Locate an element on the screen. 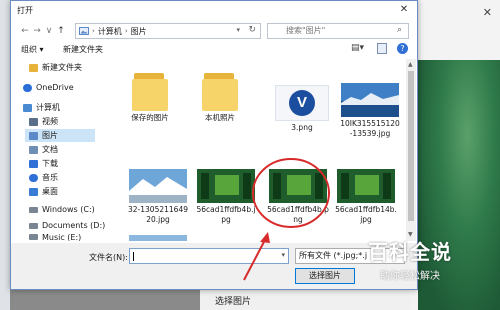 The image size is (500, 310). pictures-icon is located at coordinates (33, 136).